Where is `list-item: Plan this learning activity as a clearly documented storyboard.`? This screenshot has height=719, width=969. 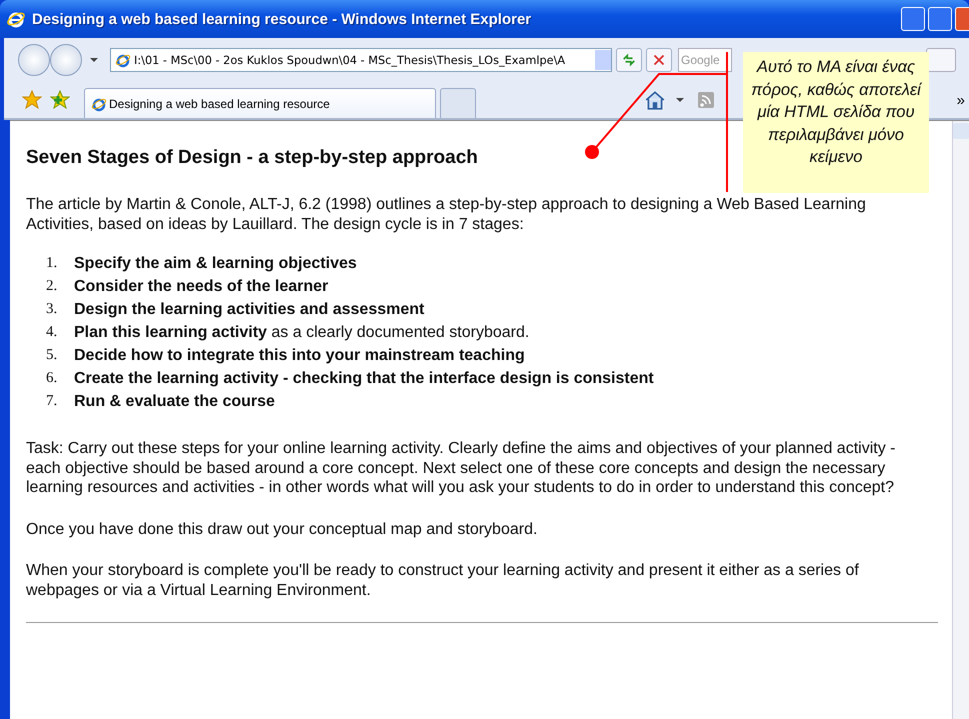
list-item: Plan this learning activity as a clearly documented storyboard. is located at coordinates (302, 333).